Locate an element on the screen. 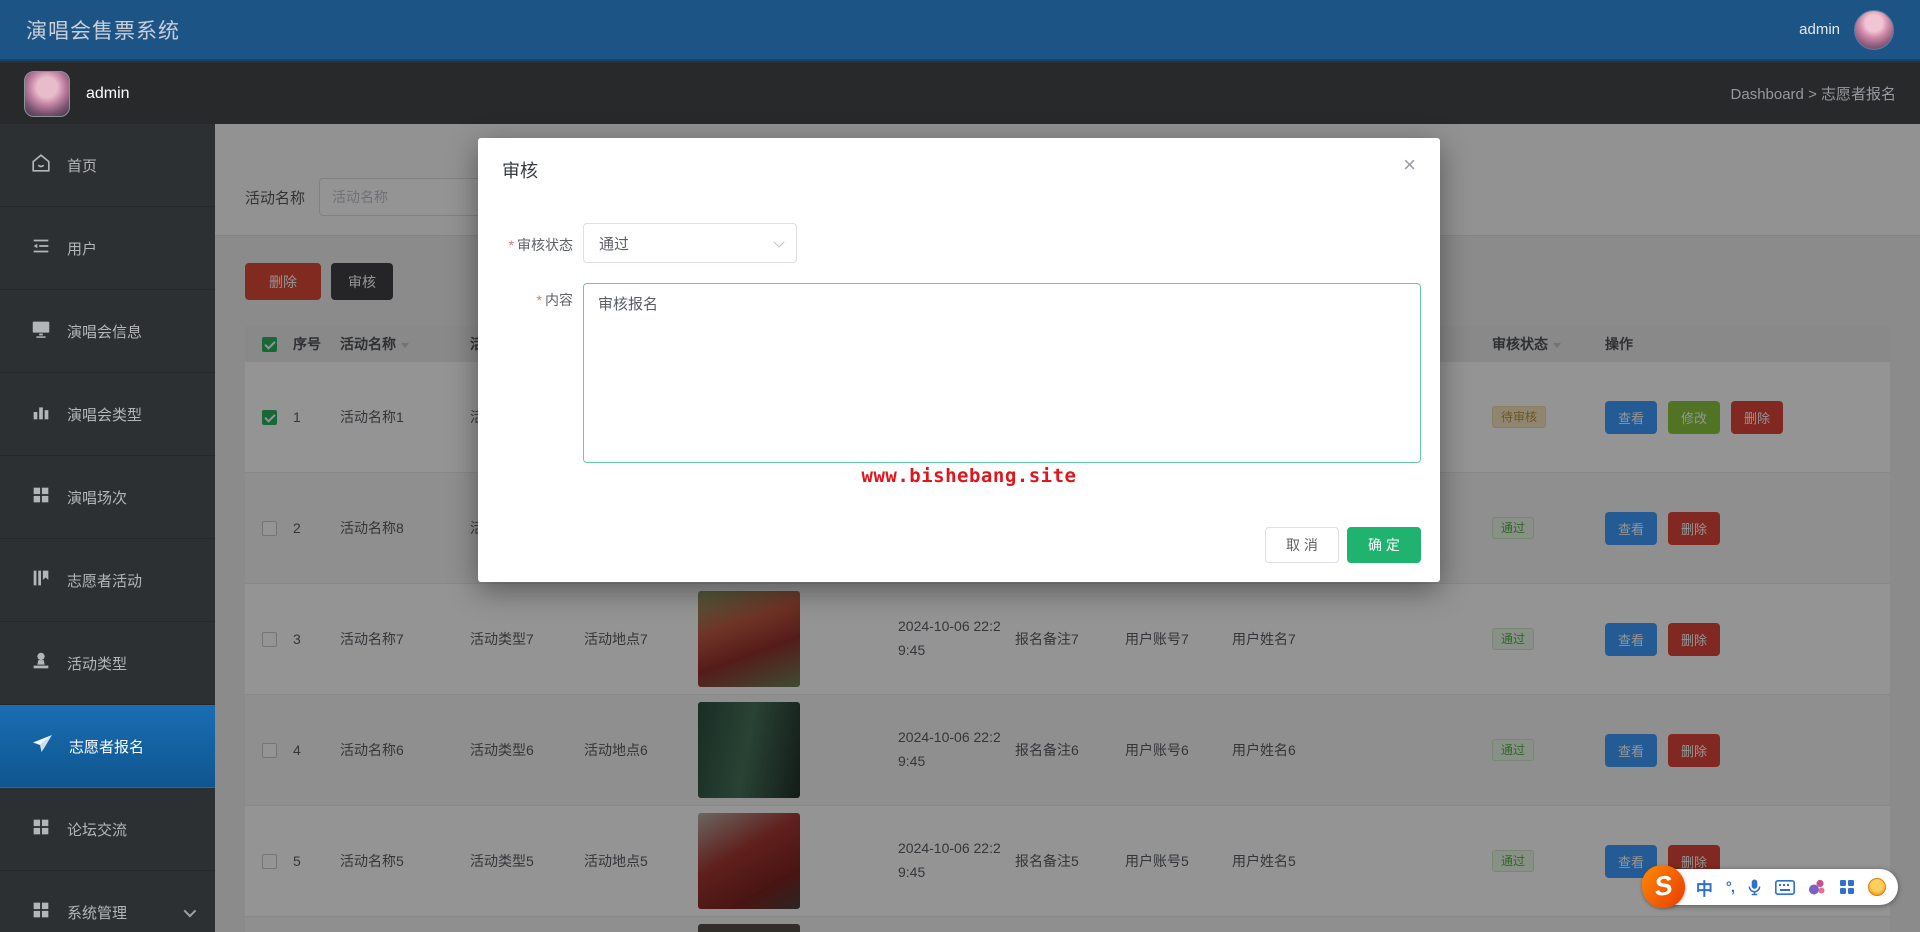 This screenshot has height=932, width=1920. sidebar-item-label: 演唱会类型 is located at coordinates (105, 415).